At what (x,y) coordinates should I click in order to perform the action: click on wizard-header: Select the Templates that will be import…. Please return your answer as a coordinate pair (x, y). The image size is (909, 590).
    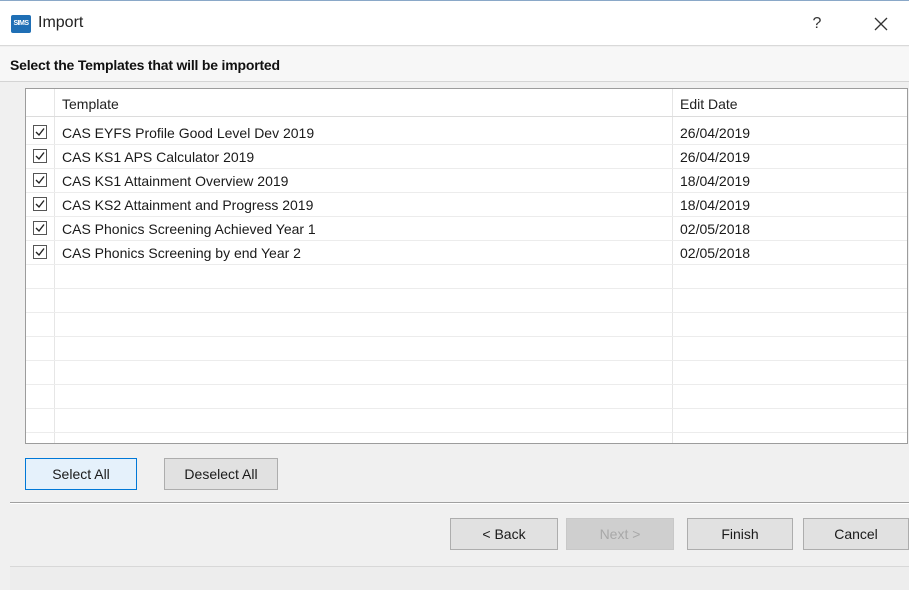
    Looking at the image, I should click on (454, 64).